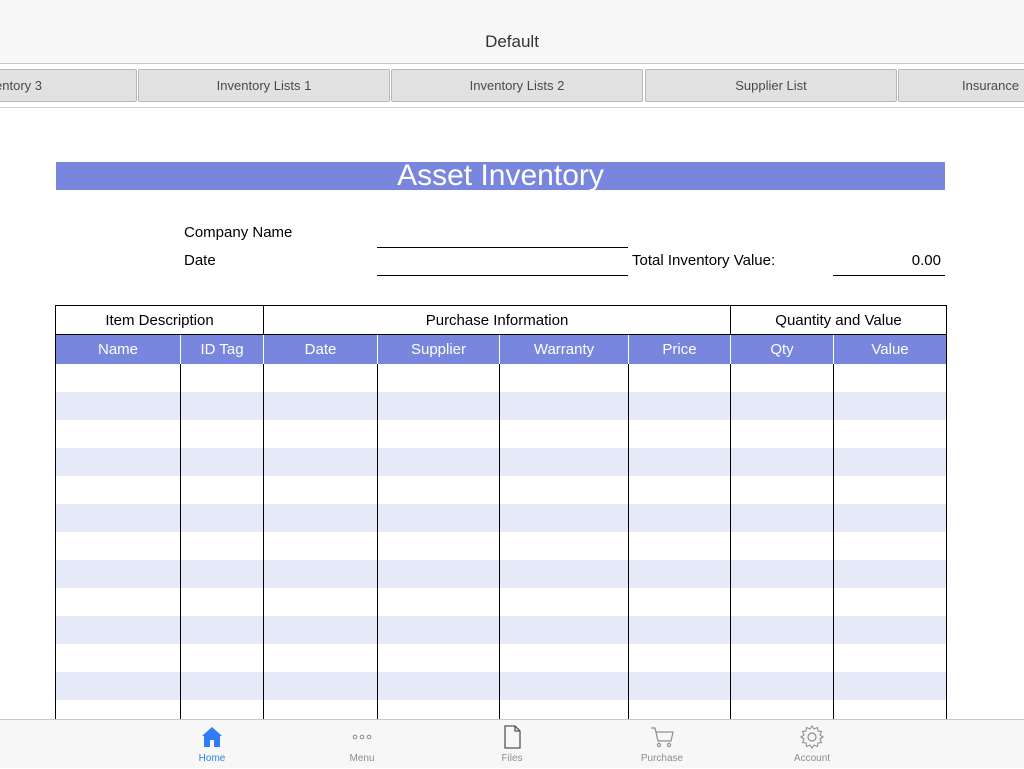 The width and height of the screenshot is (1024, 769). What do you see at coordinates (782, 349) in the screenshot?
I see `column-header-qty: Qty` at bounding box center [782, 349].